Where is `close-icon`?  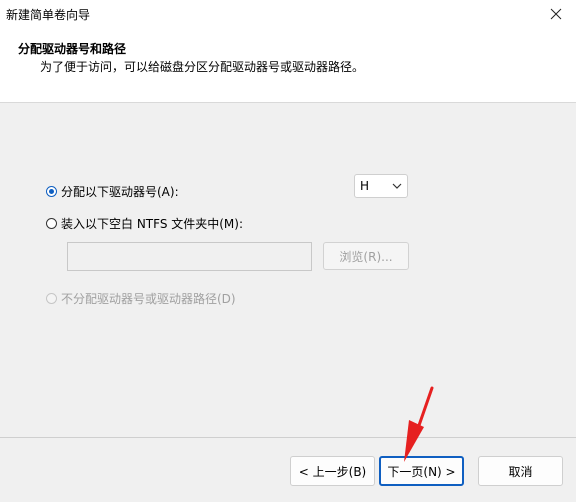 close-icon is located at coordinates (556, 14).